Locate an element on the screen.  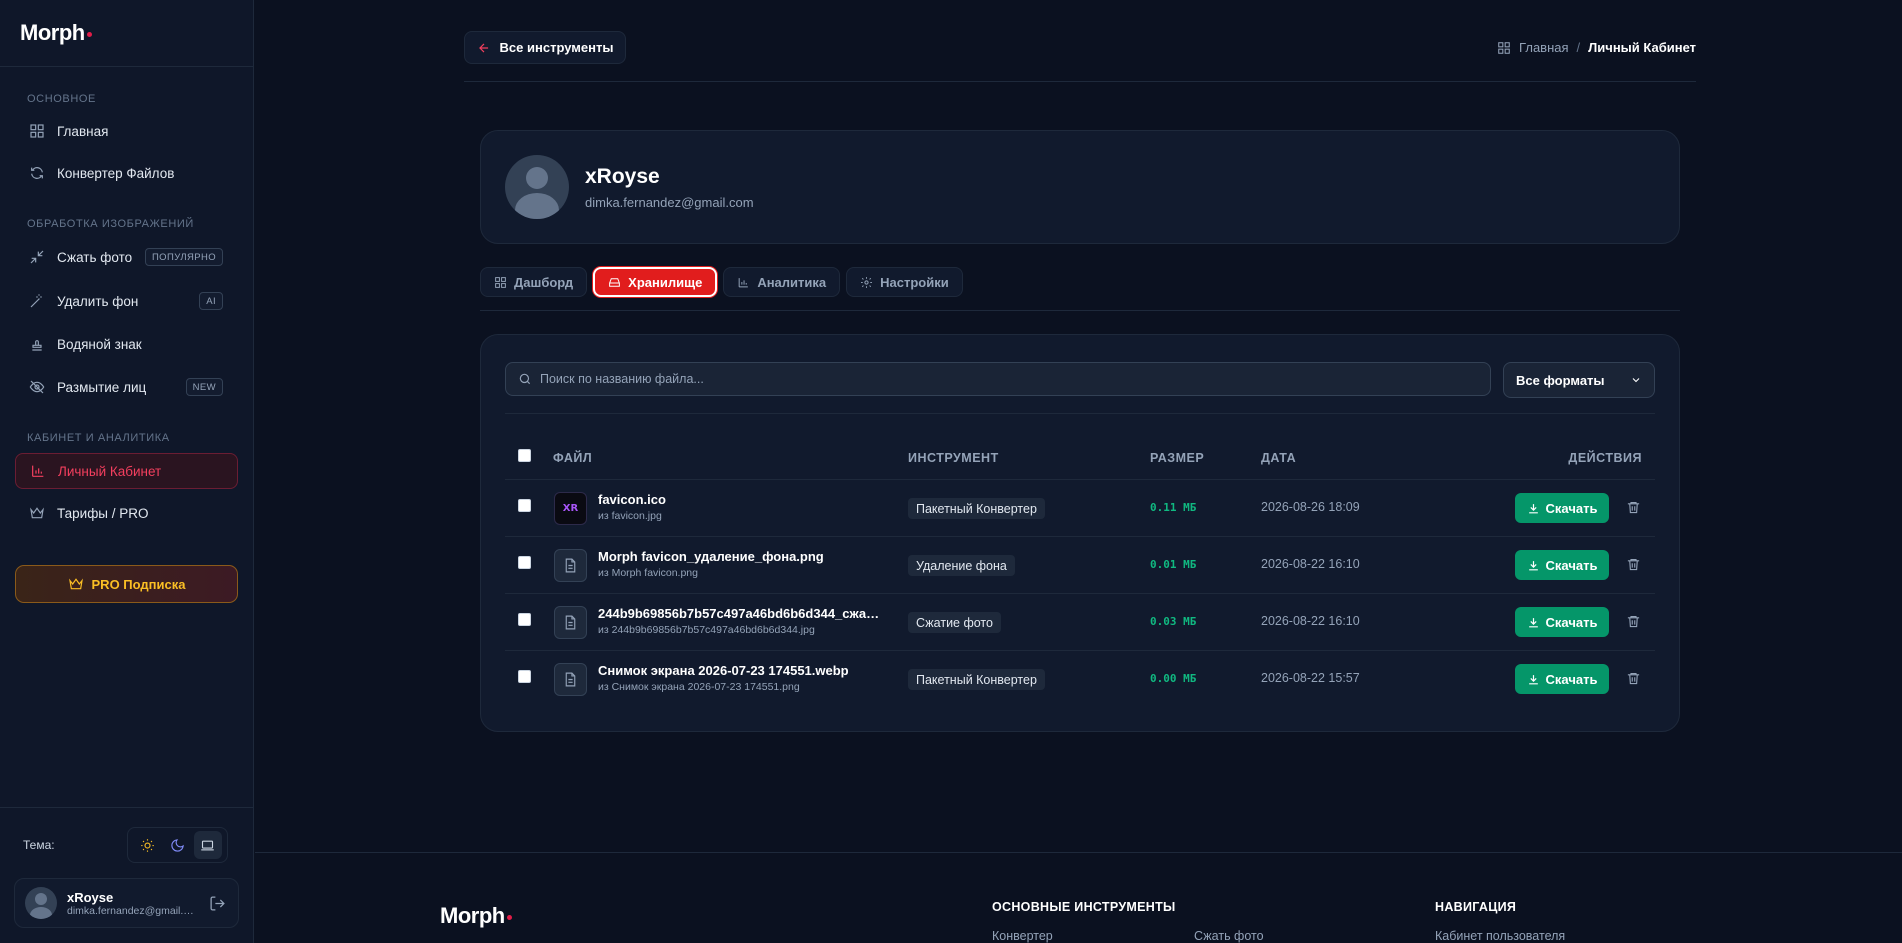
tab-settings: Настройки is located at coordinates (904, 282).